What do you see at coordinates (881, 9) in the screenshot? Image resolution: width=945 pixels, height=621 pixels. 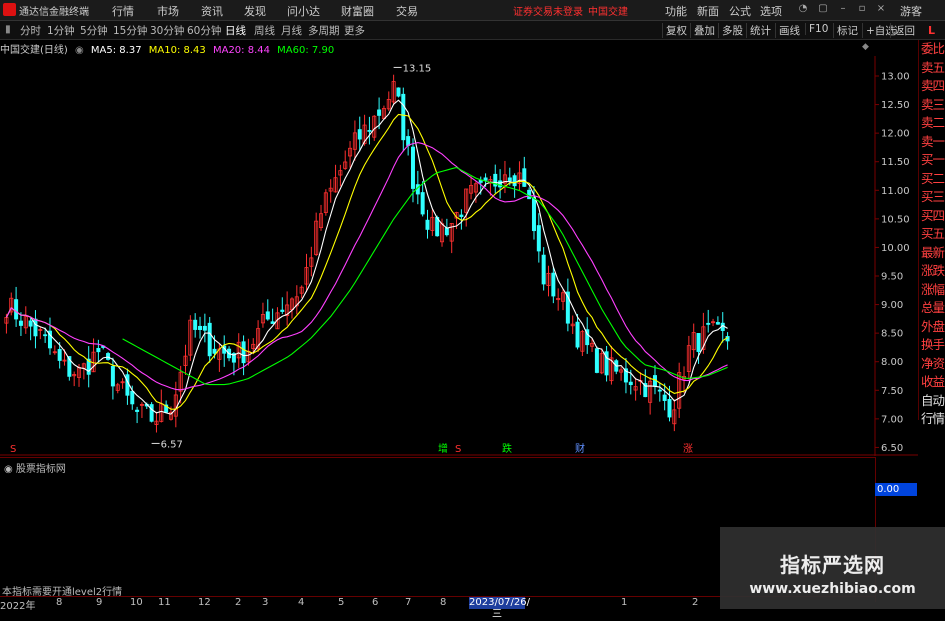 I see `close-icon: ×` at bounding box center [881, 9].